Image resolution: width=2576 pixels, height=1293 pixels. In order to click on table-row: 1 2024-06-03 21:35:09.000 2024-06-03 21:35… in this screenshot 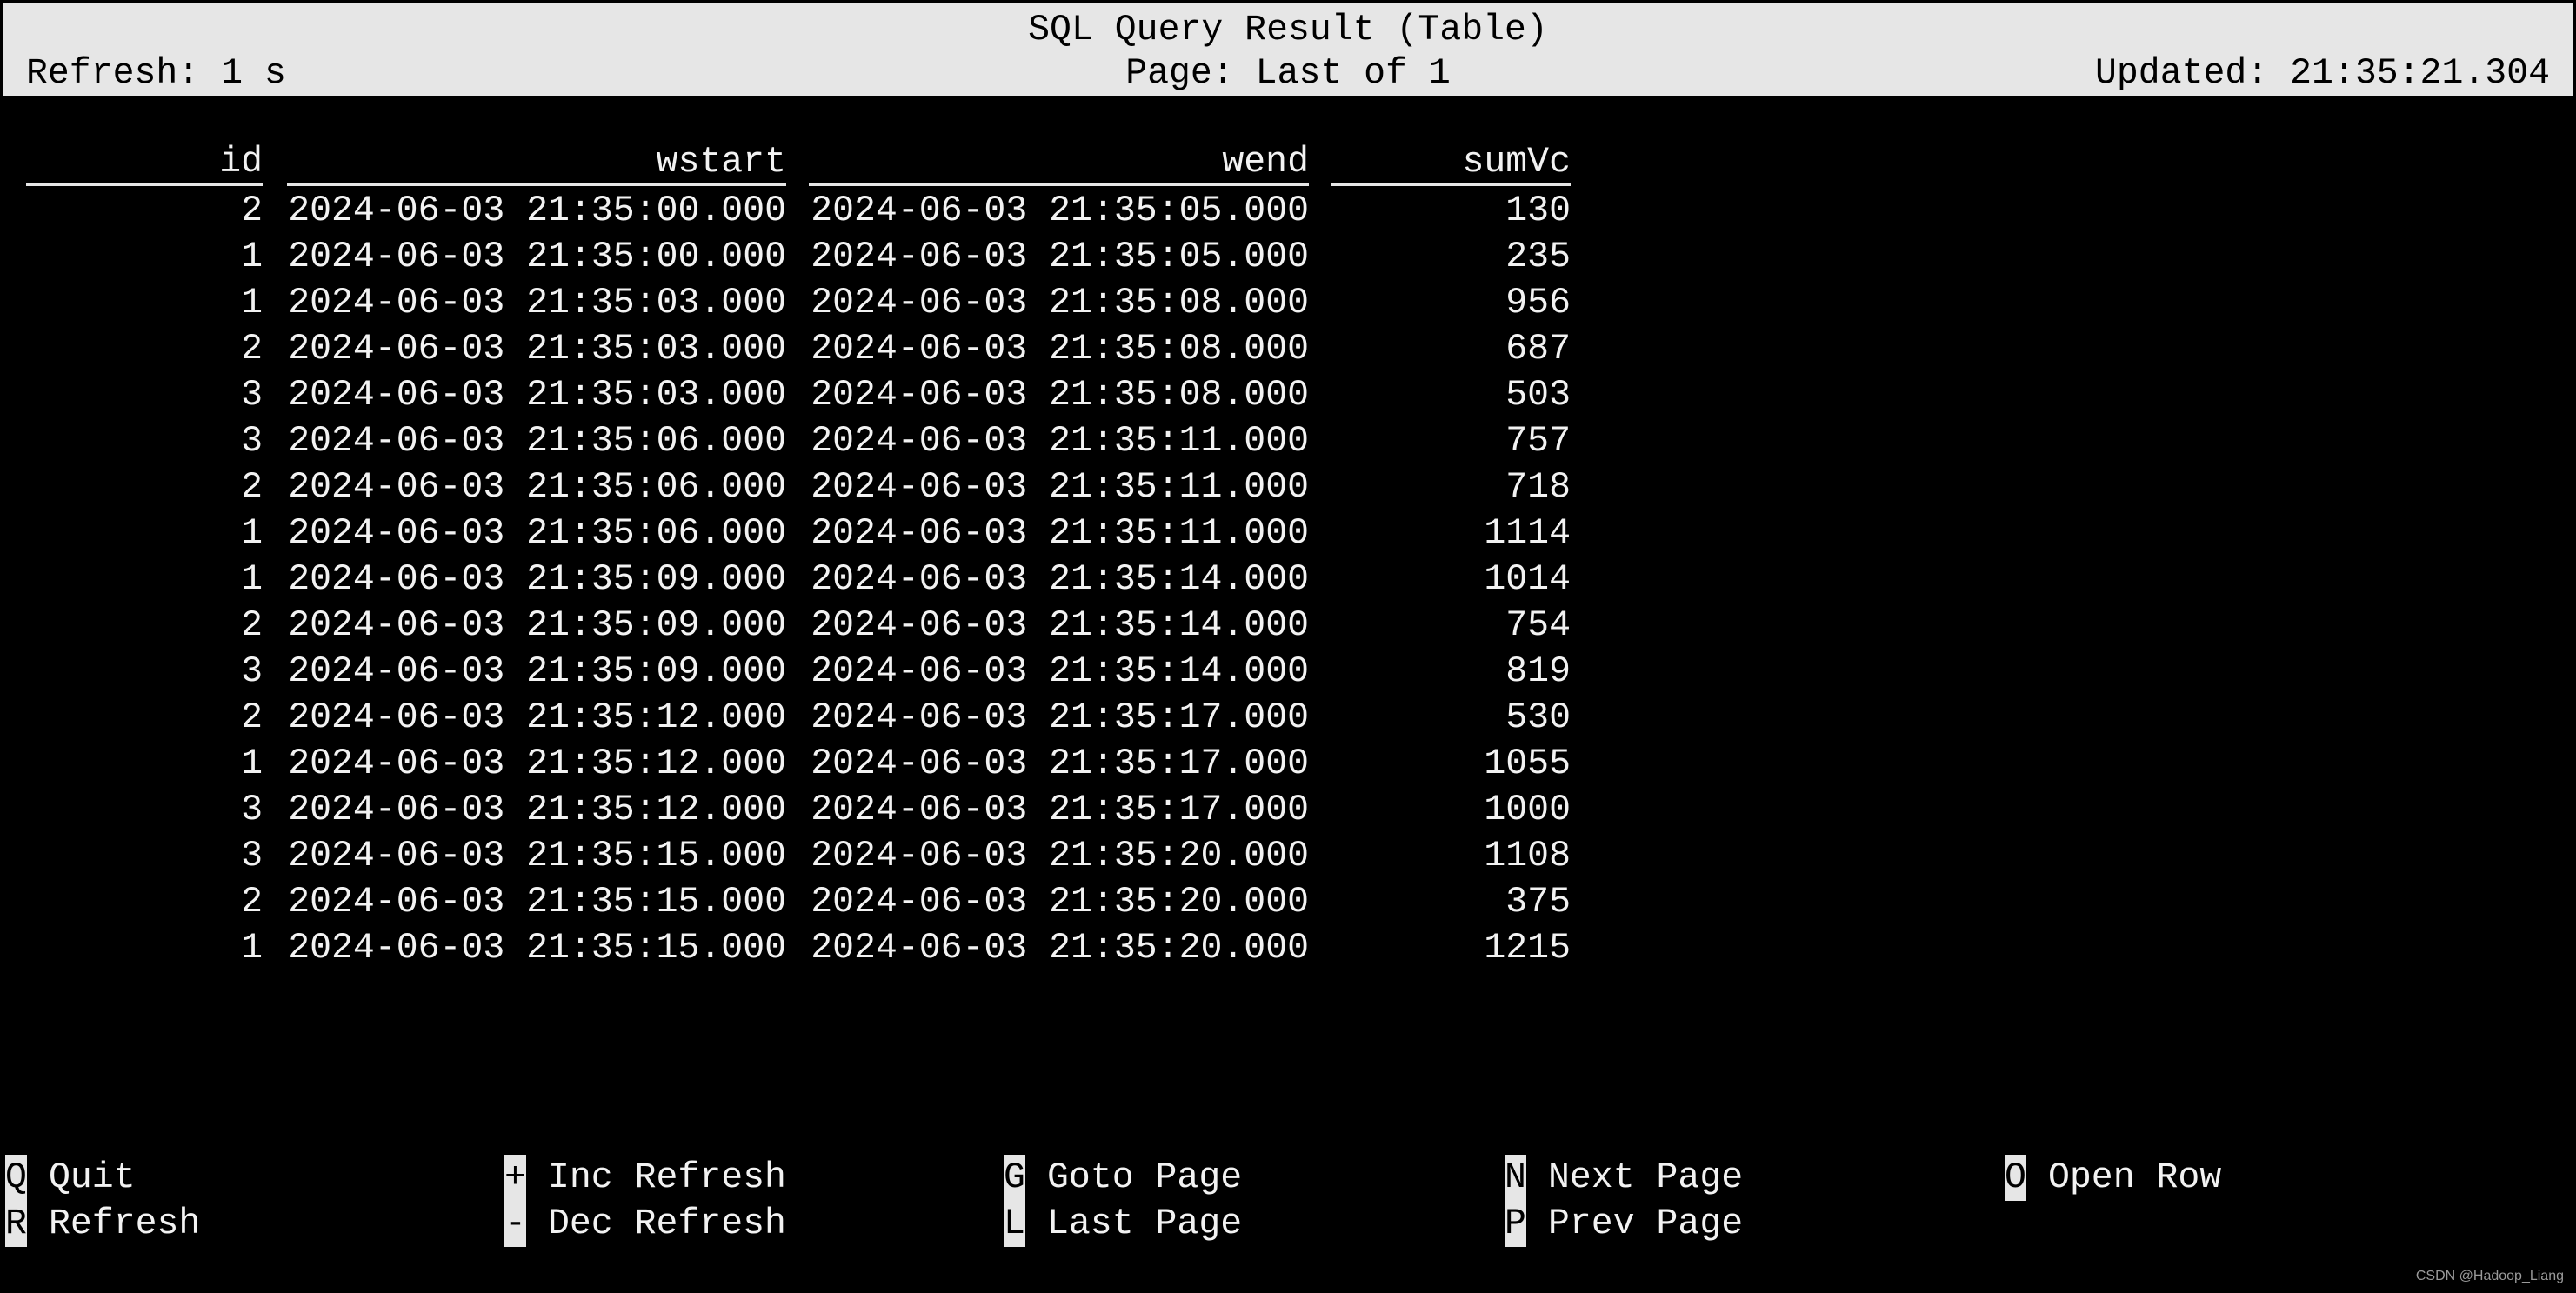, I will do `click(785, 580)`.